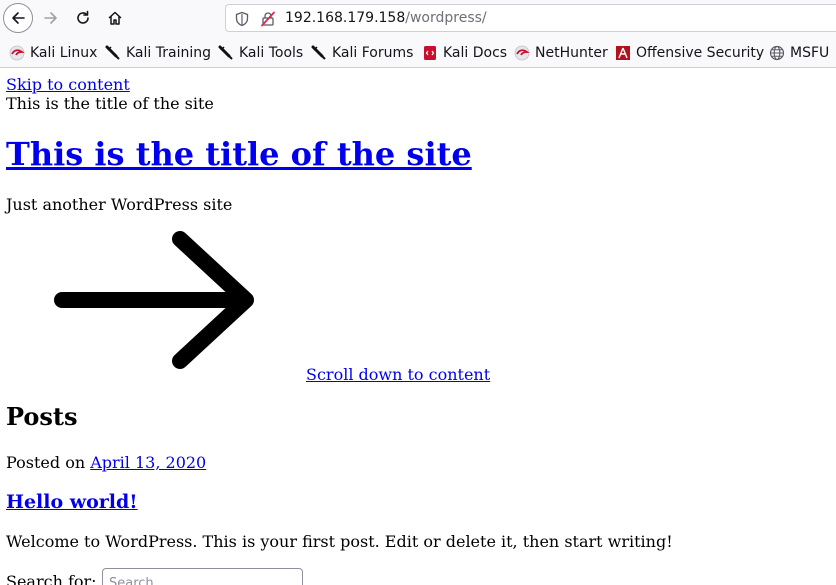 The width and height of the screenshot is (836, 585). I want to click on navigation-toolbar: 192.168.179.158/wordpress/, so click(418, 19).